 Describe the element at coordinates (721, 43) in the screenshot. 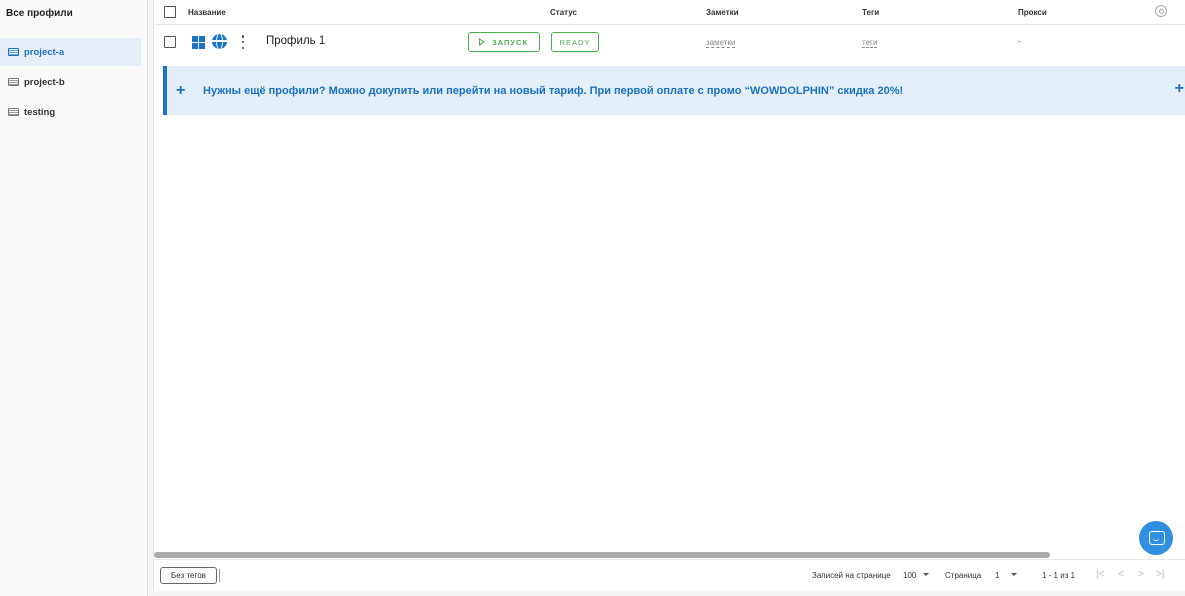

I see `notes-field: заметки` at that location.